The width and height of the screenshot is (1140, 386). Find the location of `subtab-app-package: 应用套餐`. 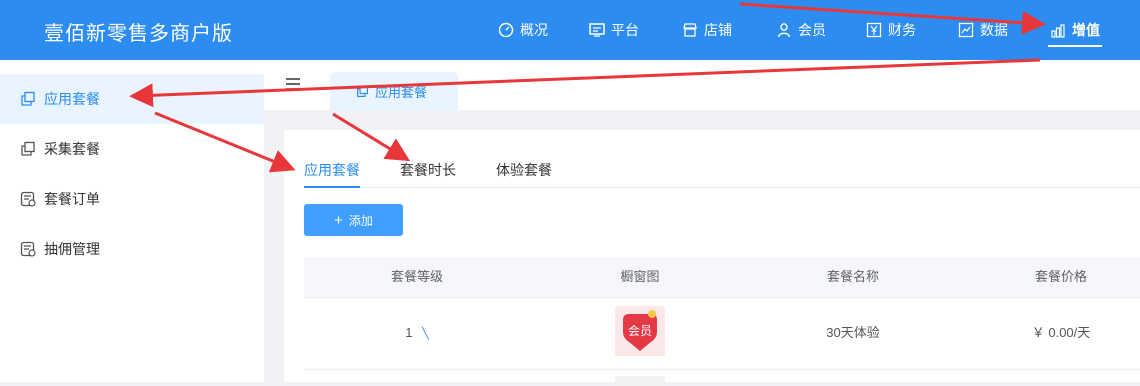

subtab-app-package: 应用套餐 is located at coordinates (332, 170).